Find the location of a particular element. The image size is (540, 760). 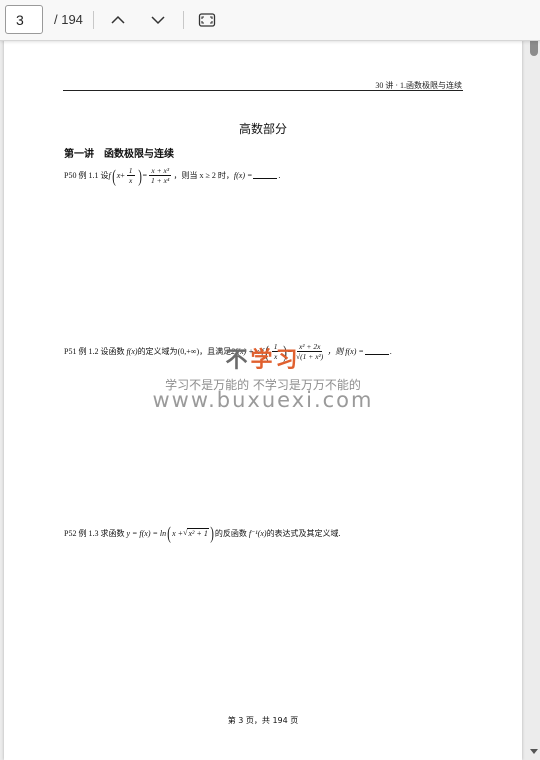

previous-page-button is located at coordinates (118, 20).